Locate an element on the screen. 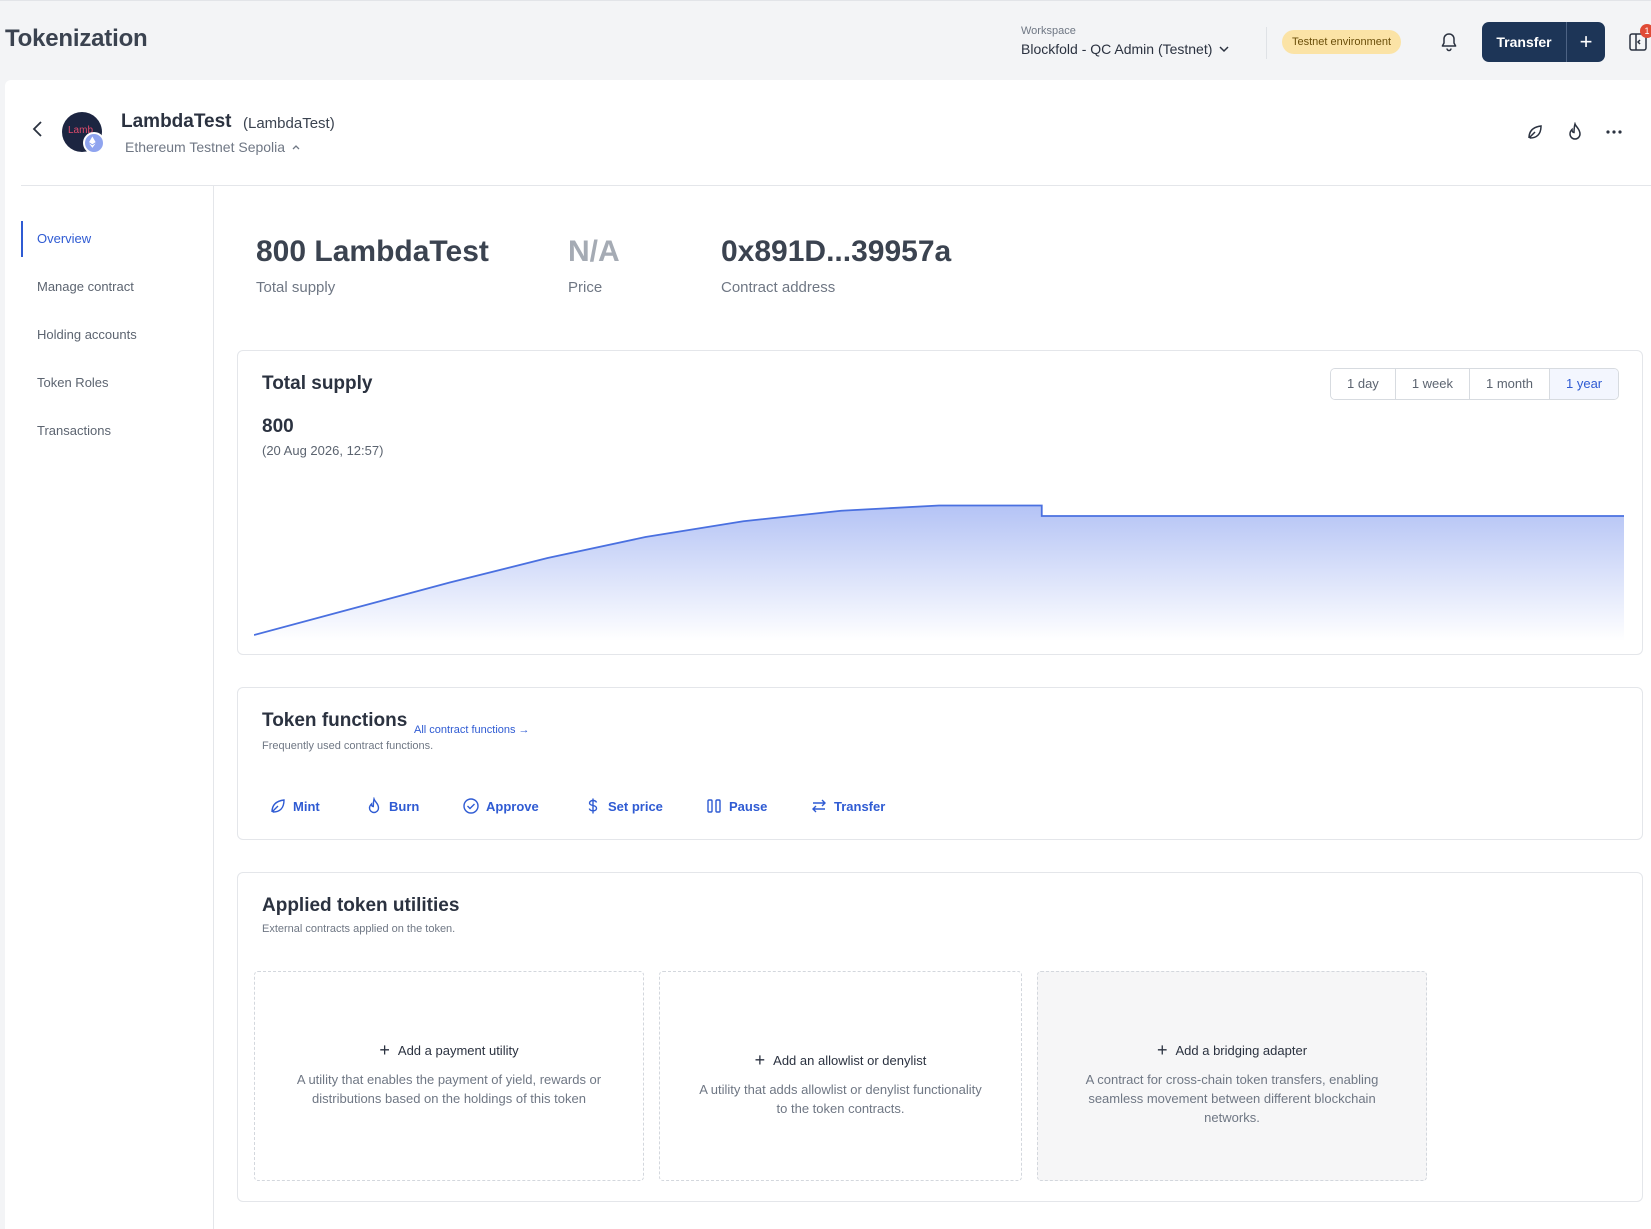 The height and width of the screenshot is (1229, 1651). card-title: Token functions is located at coordinates (335, 720).